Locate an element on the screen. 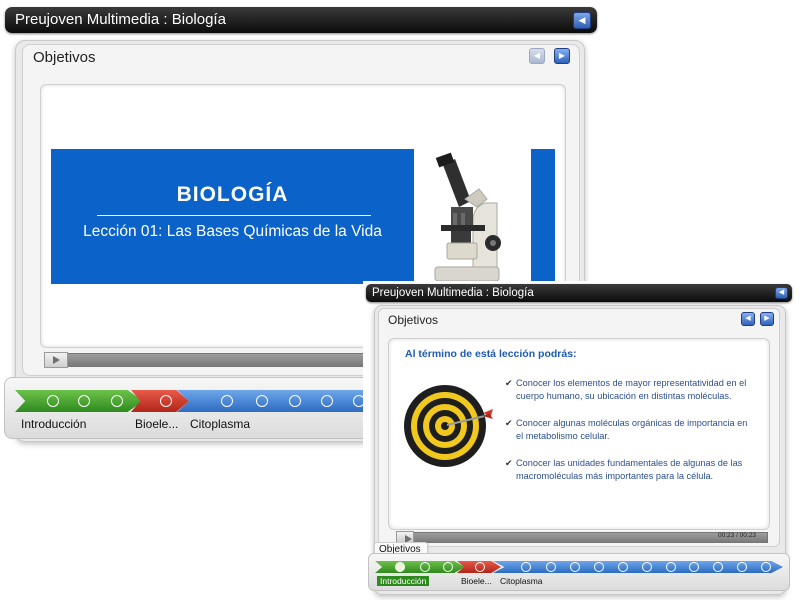 Image resolution: width=800 pixels, height=600 pixels. front-slide-heading: Al término de está lección podrás: is located at coordinates (491, 354).